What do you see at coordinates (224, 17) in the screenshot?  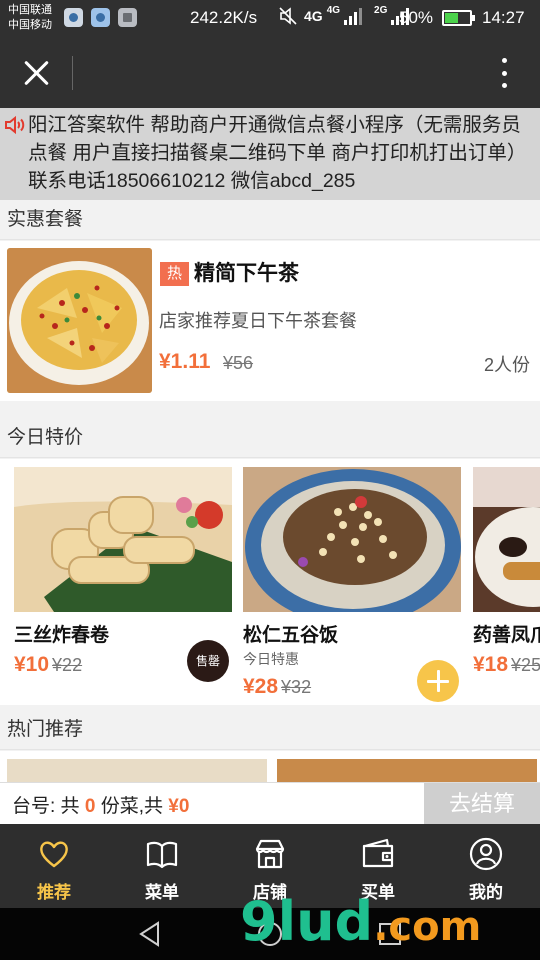 I see `network-speed: 242.2K/s` at bounding box center [224, 17].